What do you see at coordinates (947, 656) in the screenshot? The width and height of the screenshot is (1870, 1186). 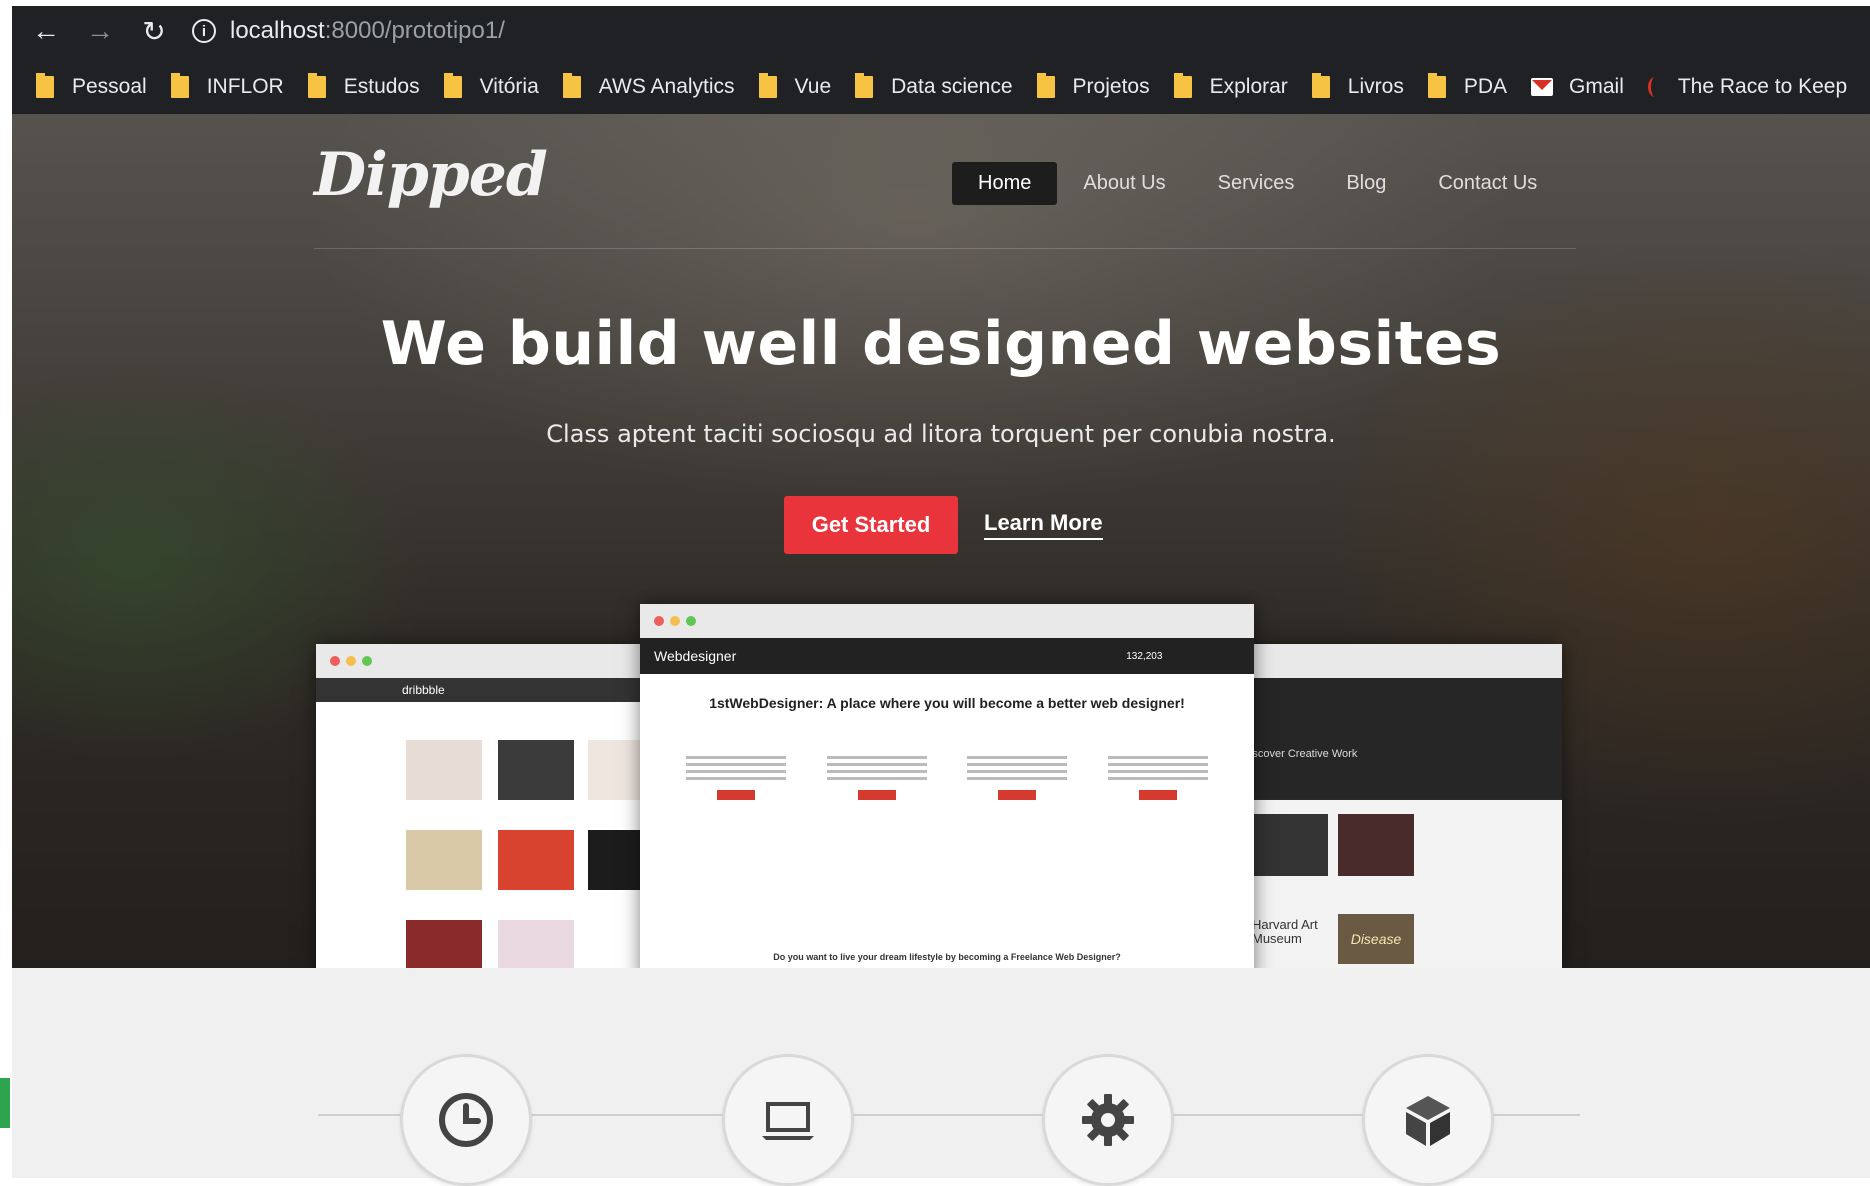 I see `mockup-center-header: Webdesigner 132,203` at bounding box center [947, 656].